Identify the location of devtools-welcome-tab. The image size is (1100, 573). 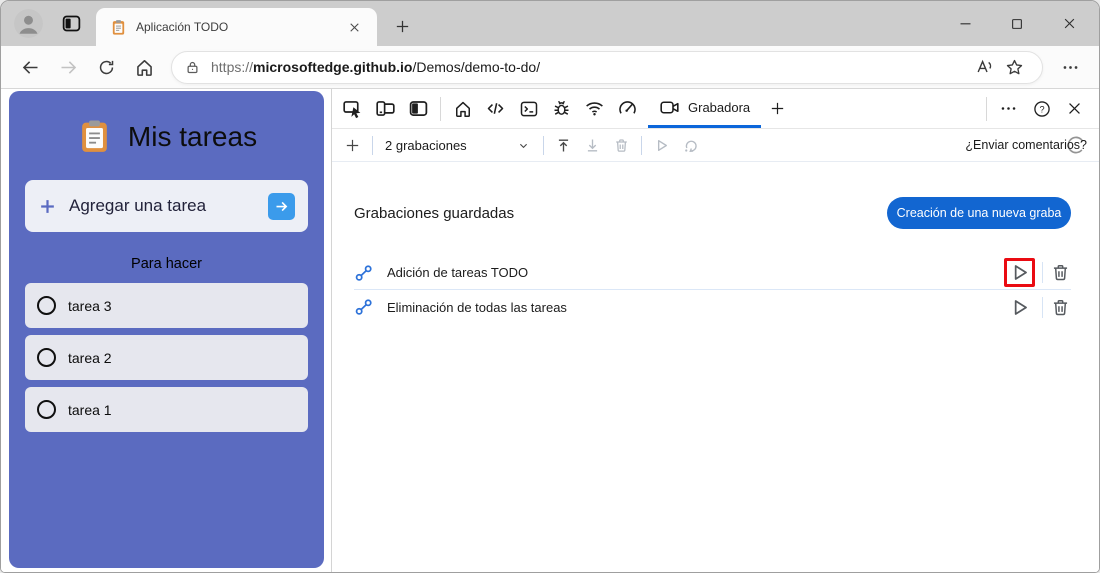
(462, 108).